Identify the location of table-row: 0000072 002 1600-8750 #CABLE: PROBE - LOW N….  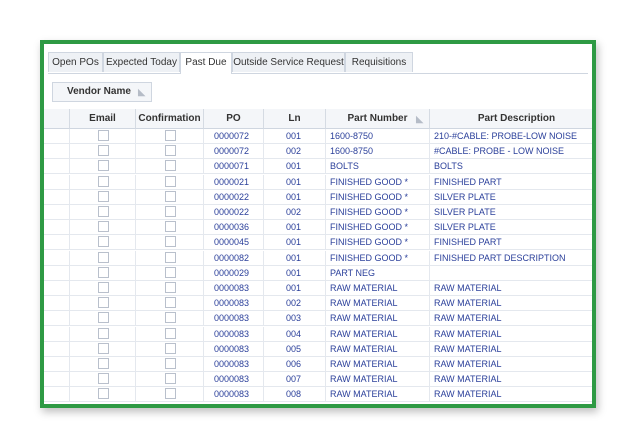
(318, 152).